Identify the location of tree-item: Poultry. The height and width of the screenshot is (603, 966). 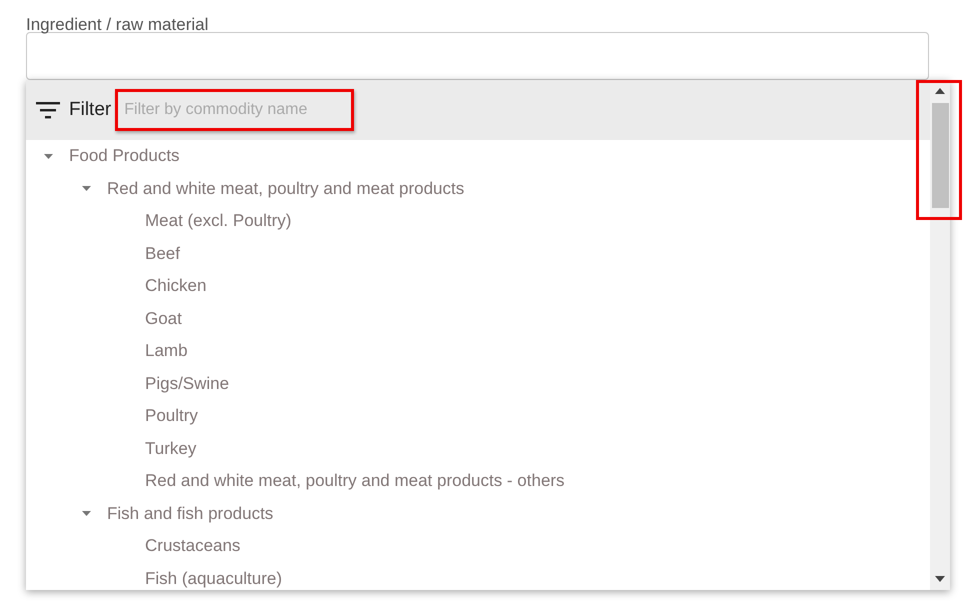
(171, 416).